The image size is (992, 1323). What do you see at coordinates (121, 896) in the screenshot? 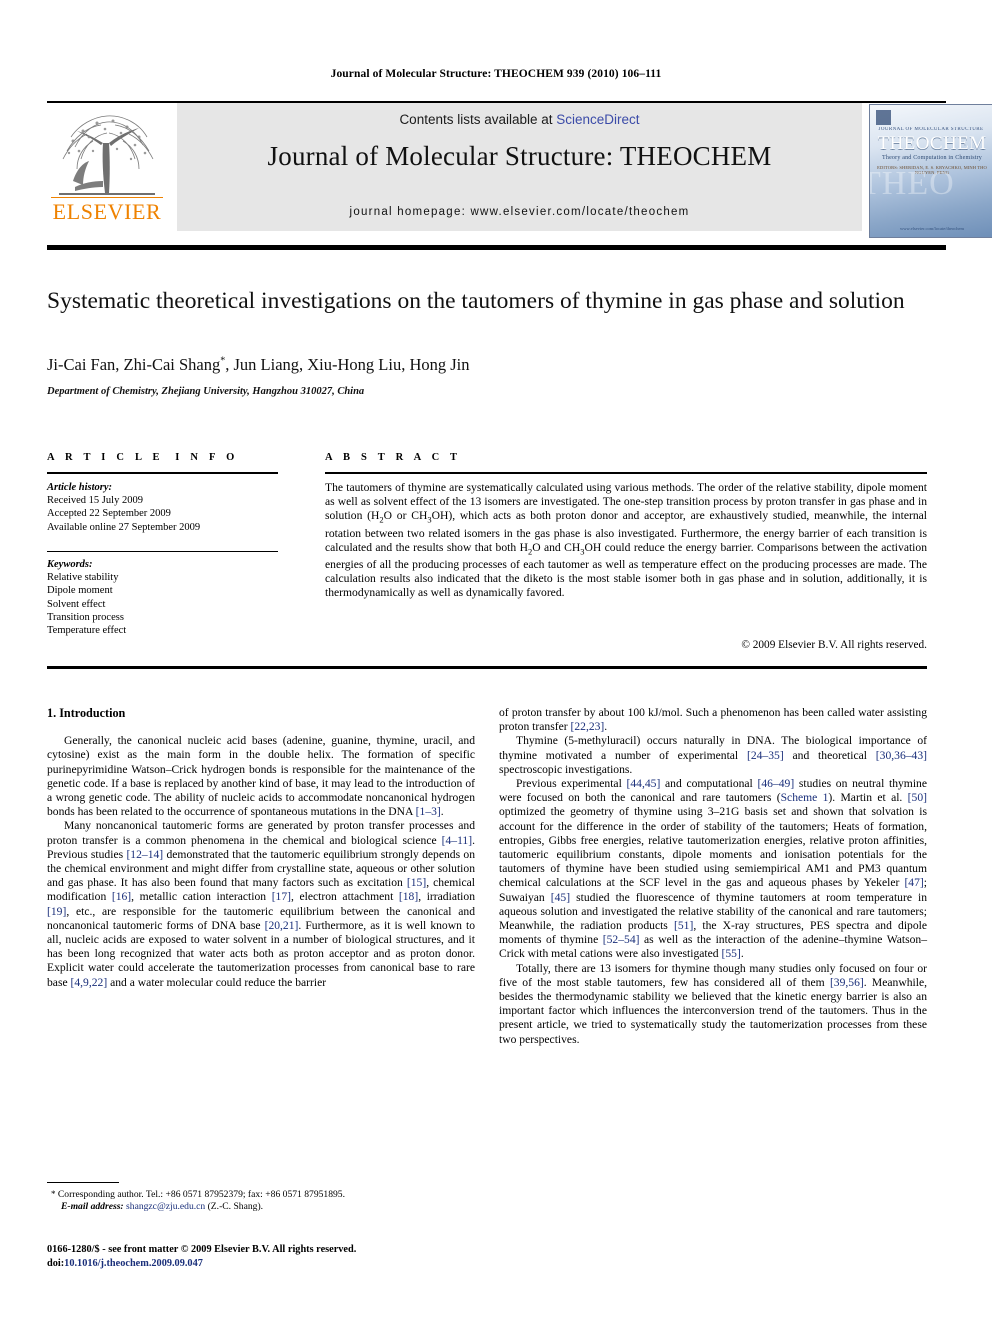
I see `reference-link: [16]` at bounding box center [121, 896].